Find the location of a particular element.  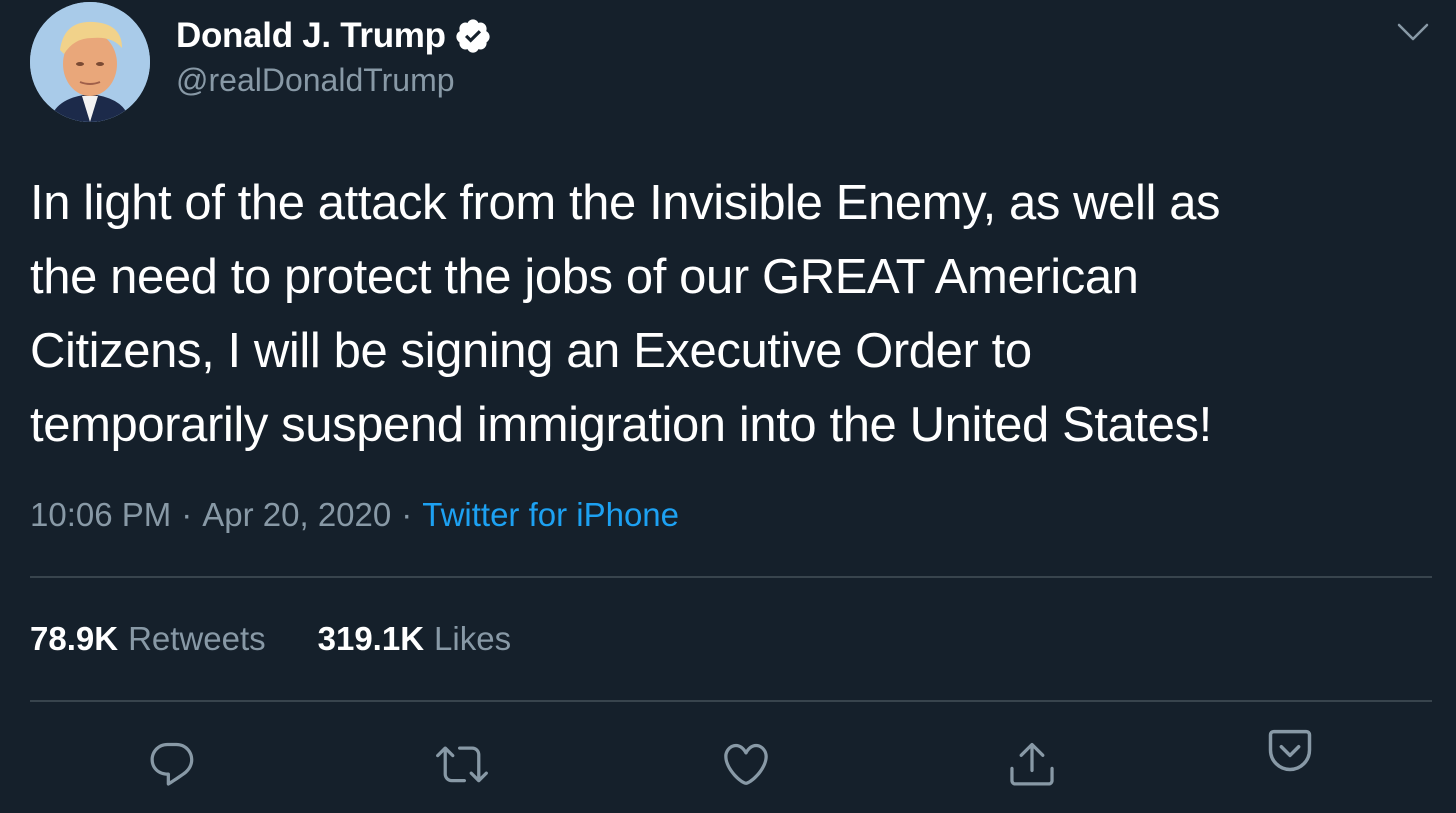

retweets-count: 78.9K is located at coordinates (74, 638).